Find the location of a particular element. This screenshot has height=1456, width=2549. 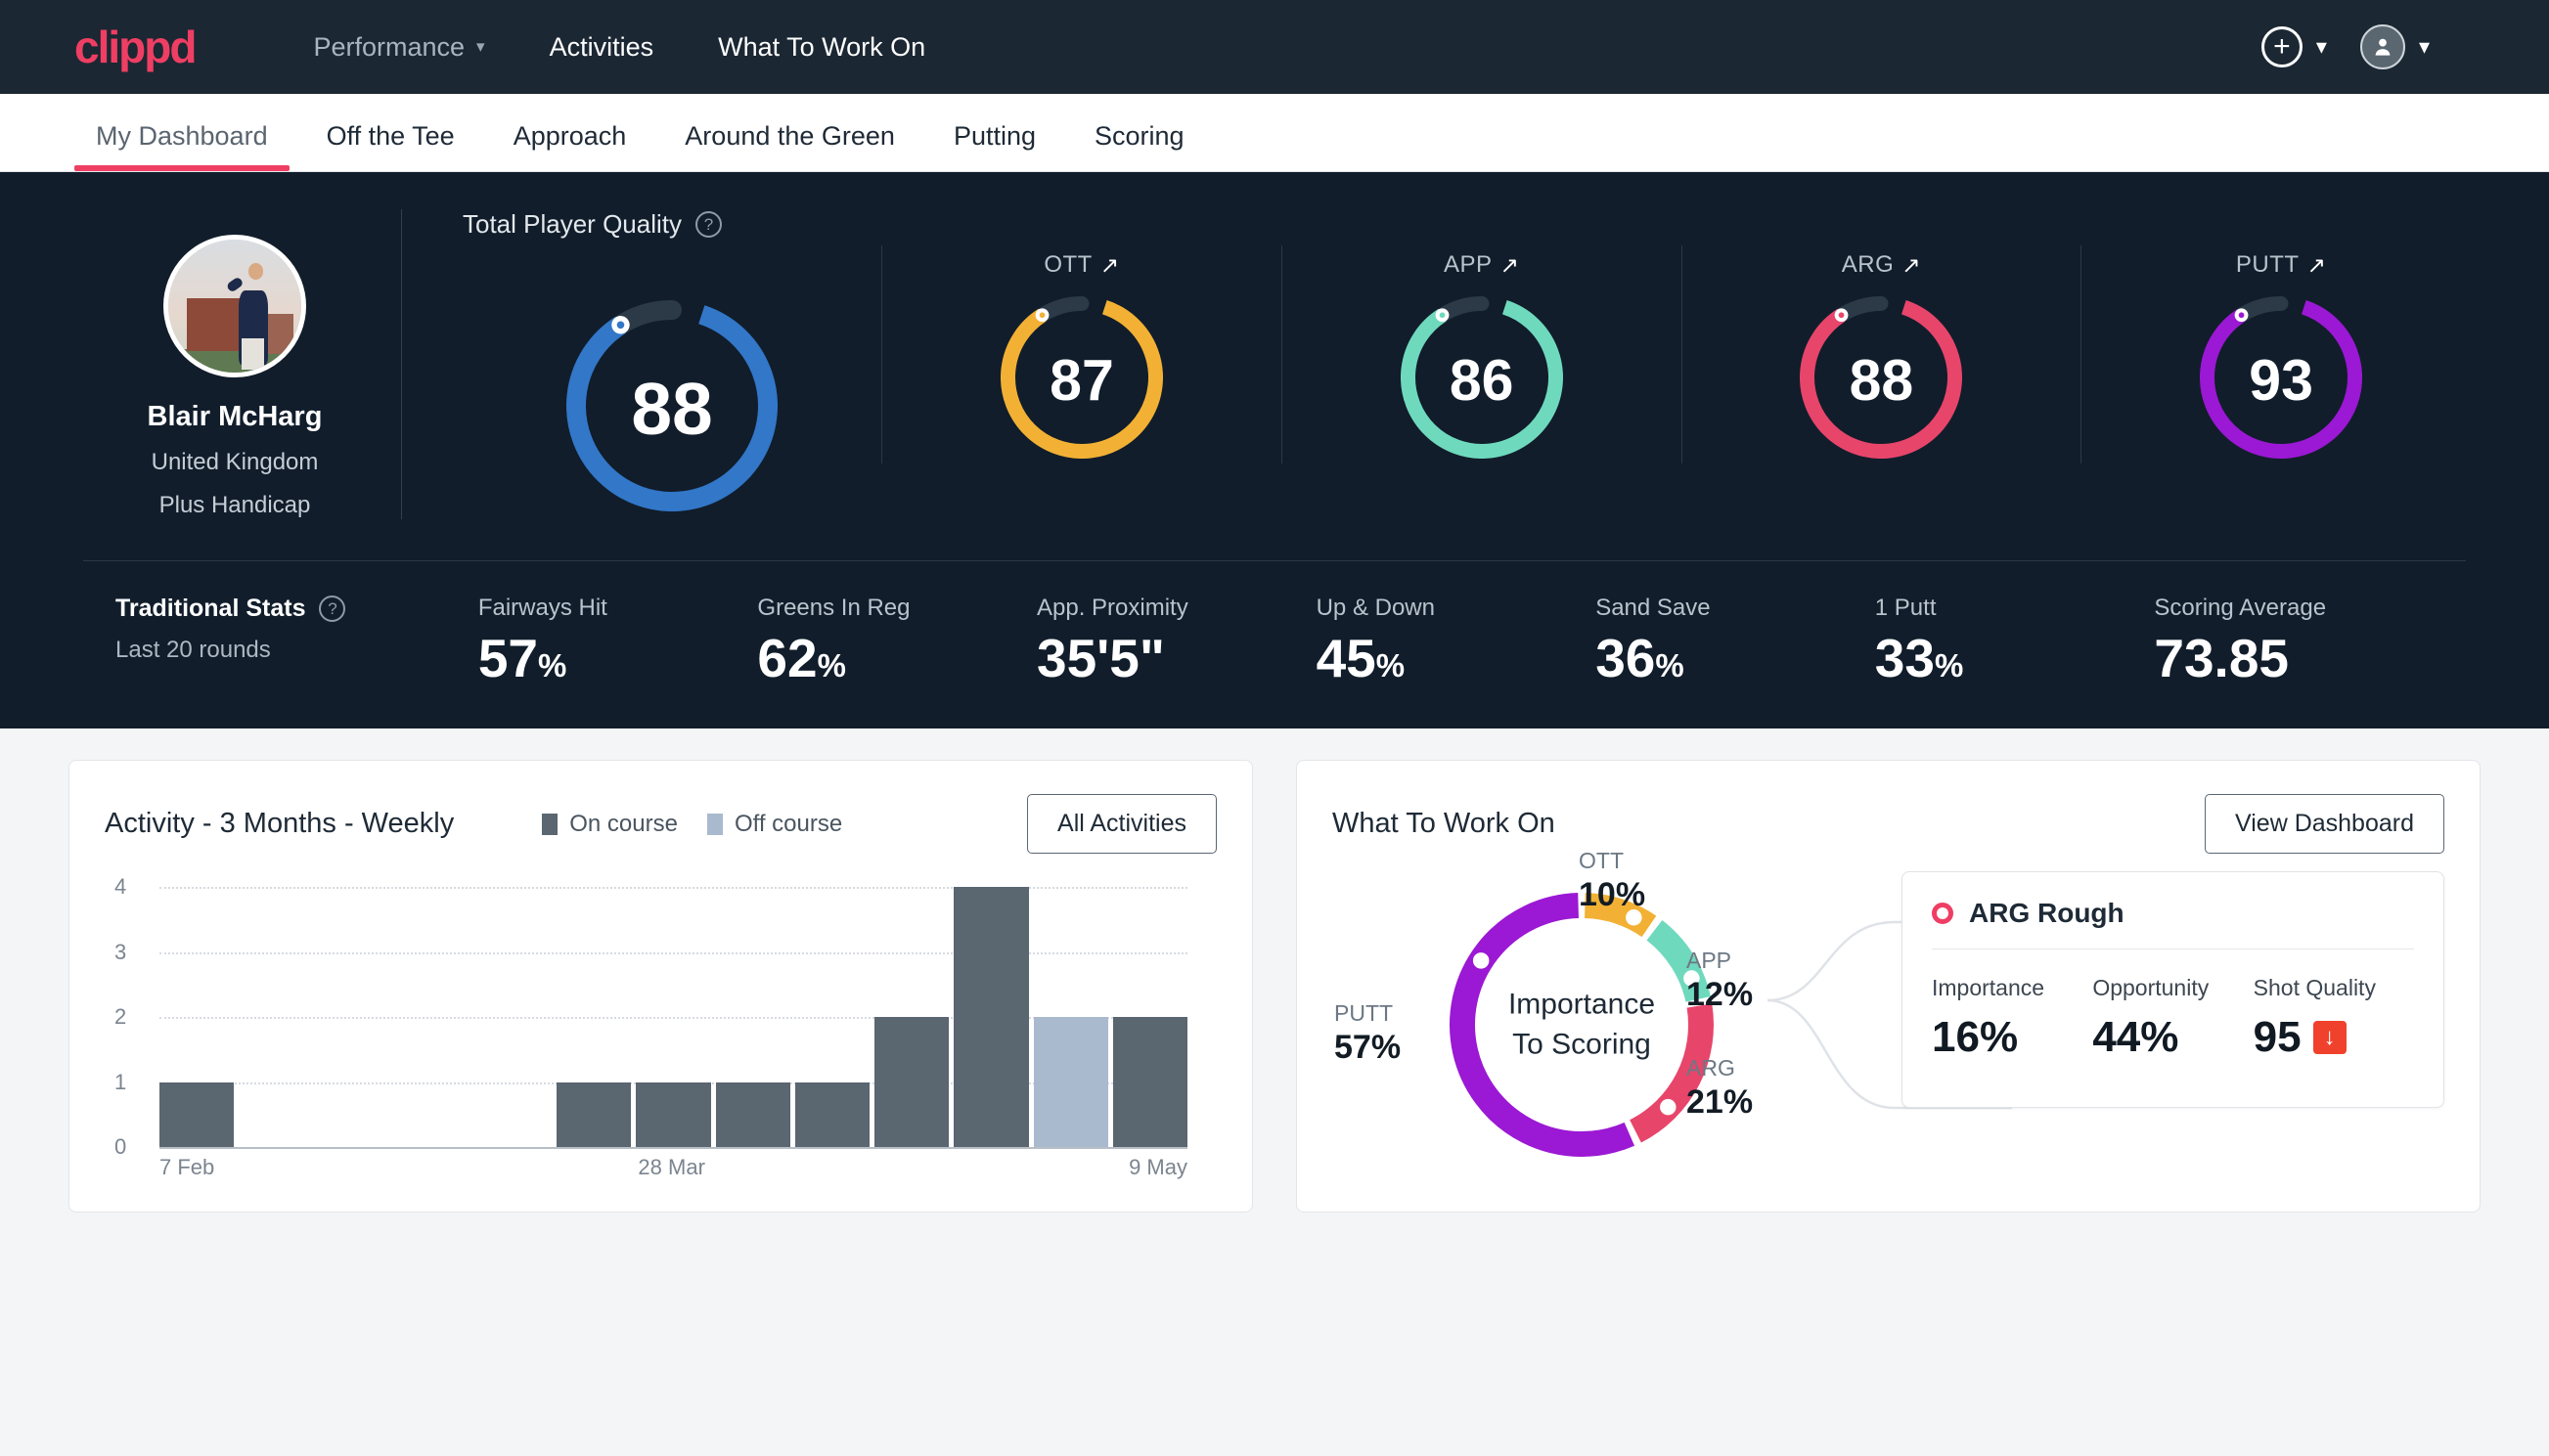

donut-center-line1: Importance is located at coordinates (1582, 1004).